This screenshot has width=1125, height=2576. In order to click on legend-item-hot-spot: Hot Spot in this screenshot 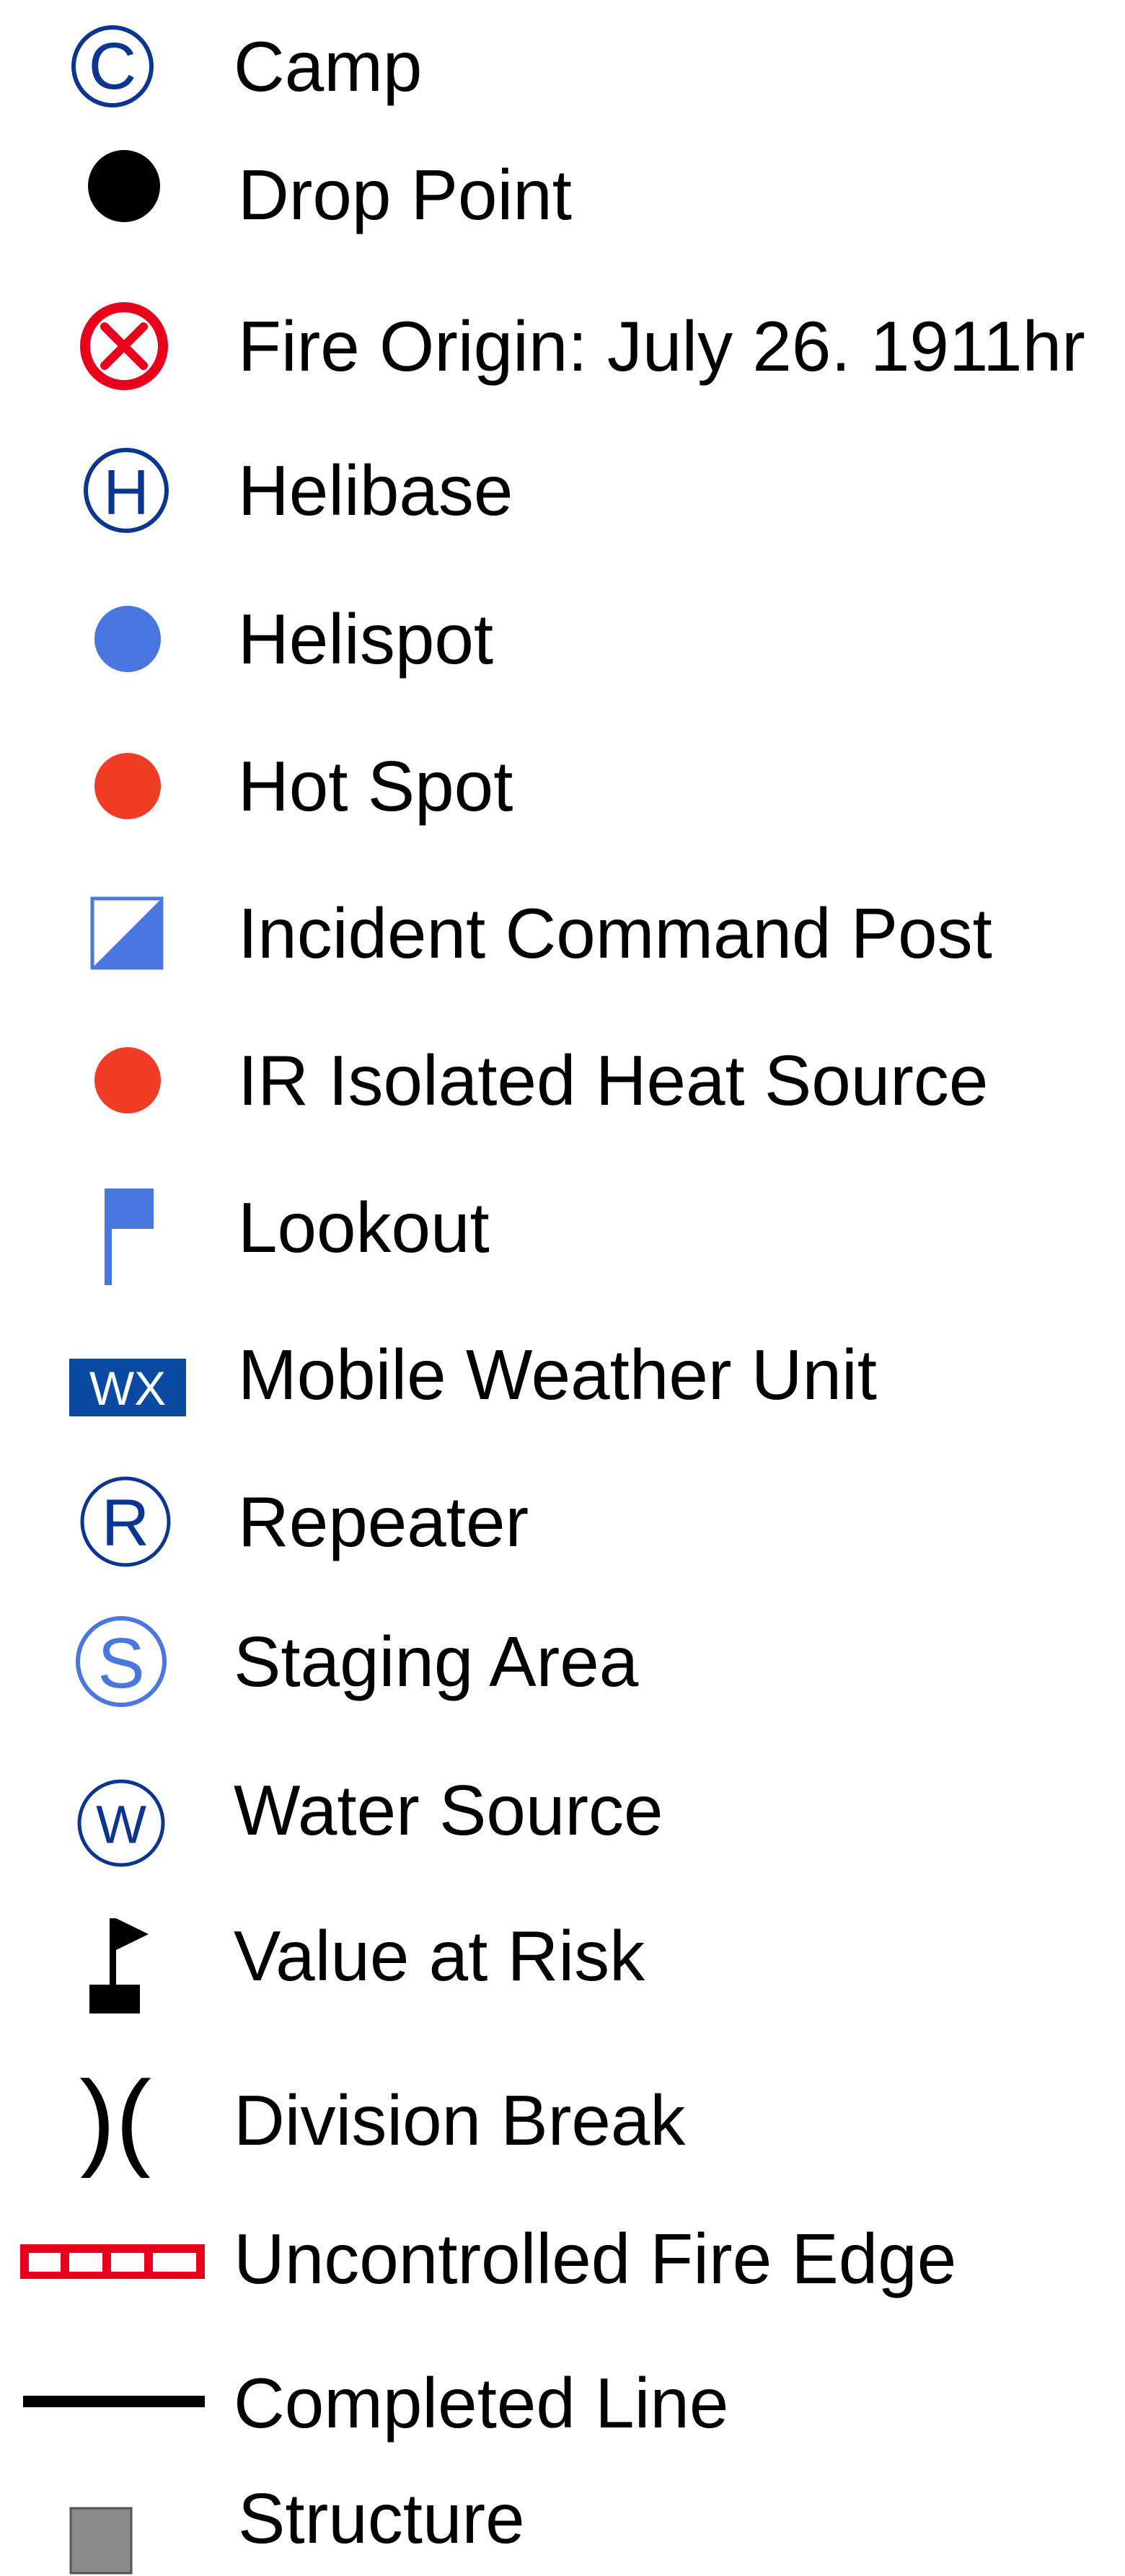, I will do `click(562, 786)`.